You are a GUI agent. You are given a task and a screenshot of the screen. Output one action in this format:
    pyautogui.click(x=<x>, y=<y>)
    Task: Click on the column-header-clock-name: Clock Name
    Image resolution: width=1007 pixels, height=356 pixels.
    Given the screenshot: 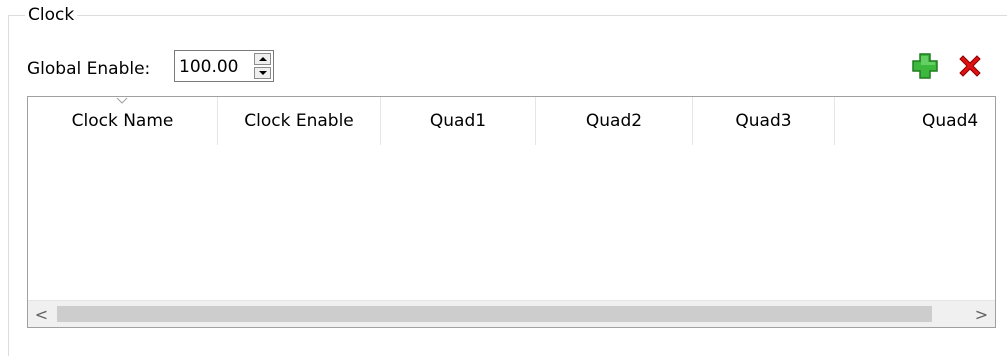 What is the action you would take?
    pyautogui.click(x=123, y=121)
    